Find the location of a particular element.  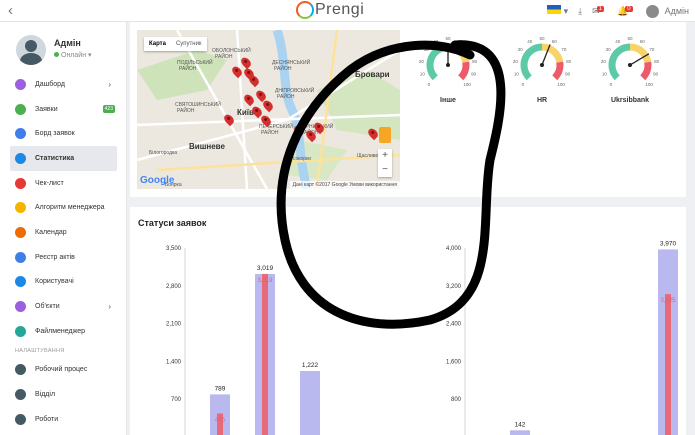

user-menu: Адмін is located at coordinates (667, 11).